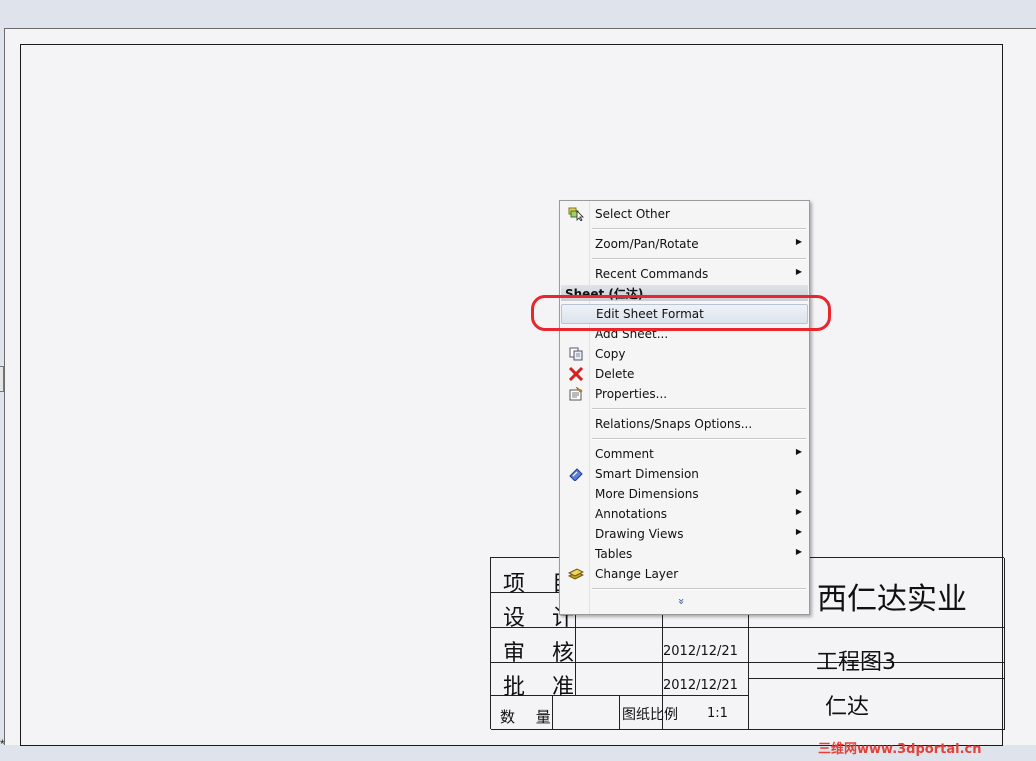  Describe the element at coordinates (576, 354) in the screenshot. I see `copy-icon` at that location.